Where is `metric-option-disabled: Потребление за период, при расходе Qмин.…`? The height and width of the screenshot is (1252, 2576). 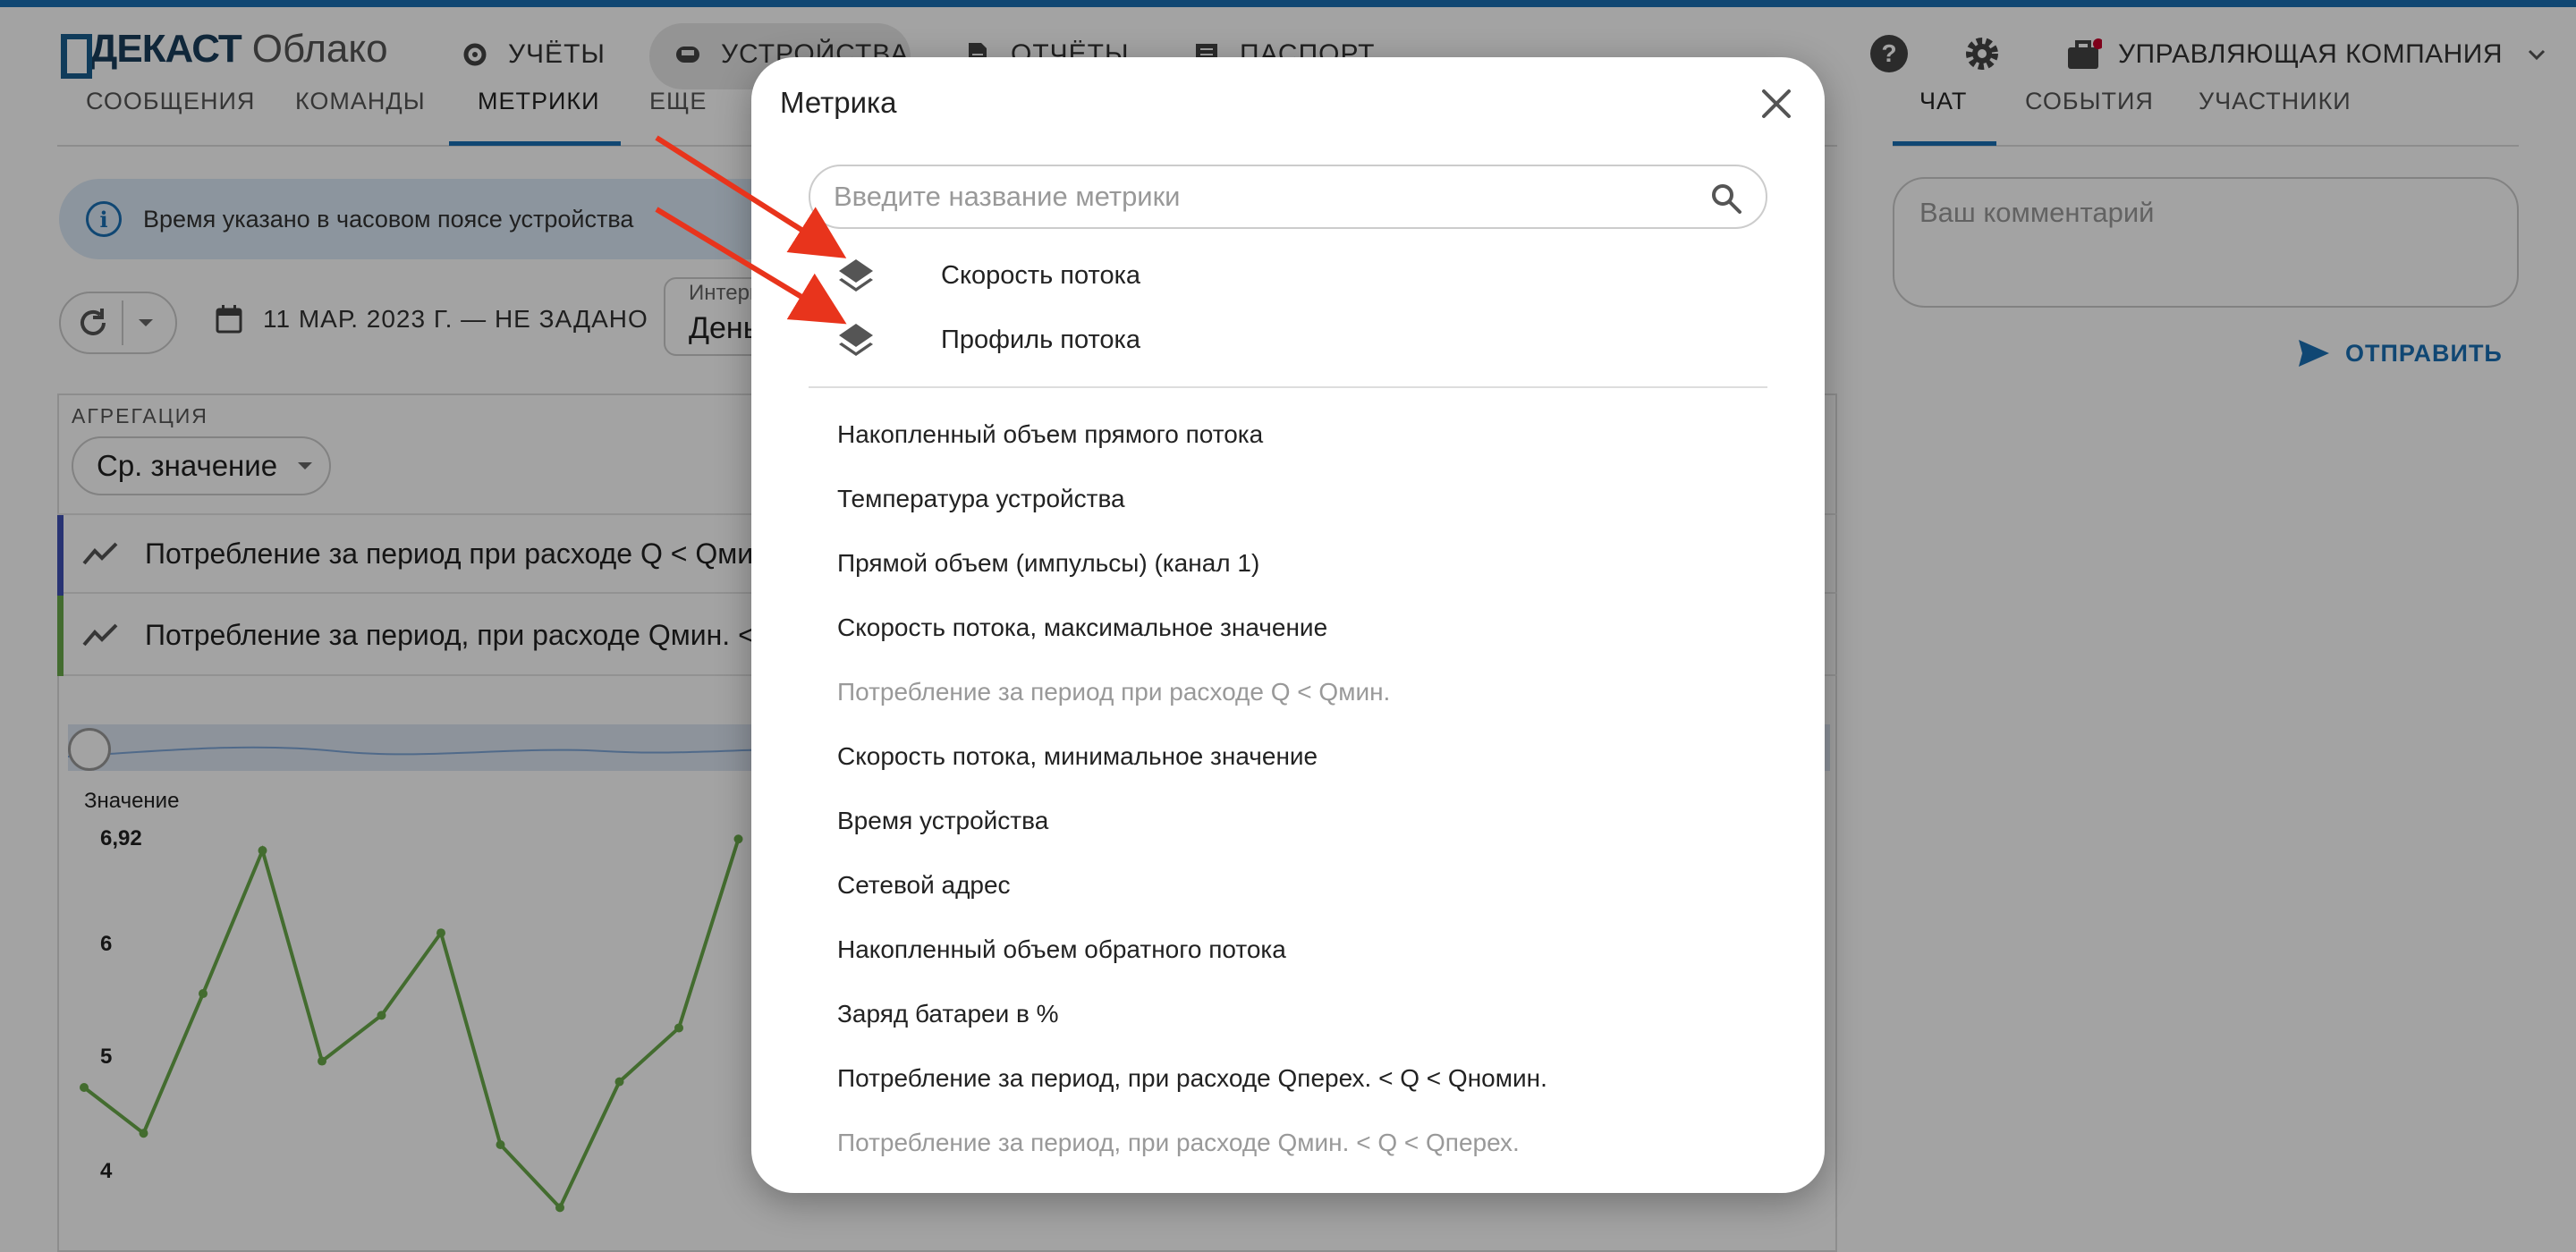
metric-option-disabled: Потребление за период, при расходе Qмин.… is located at coordinates (1178, 1142).